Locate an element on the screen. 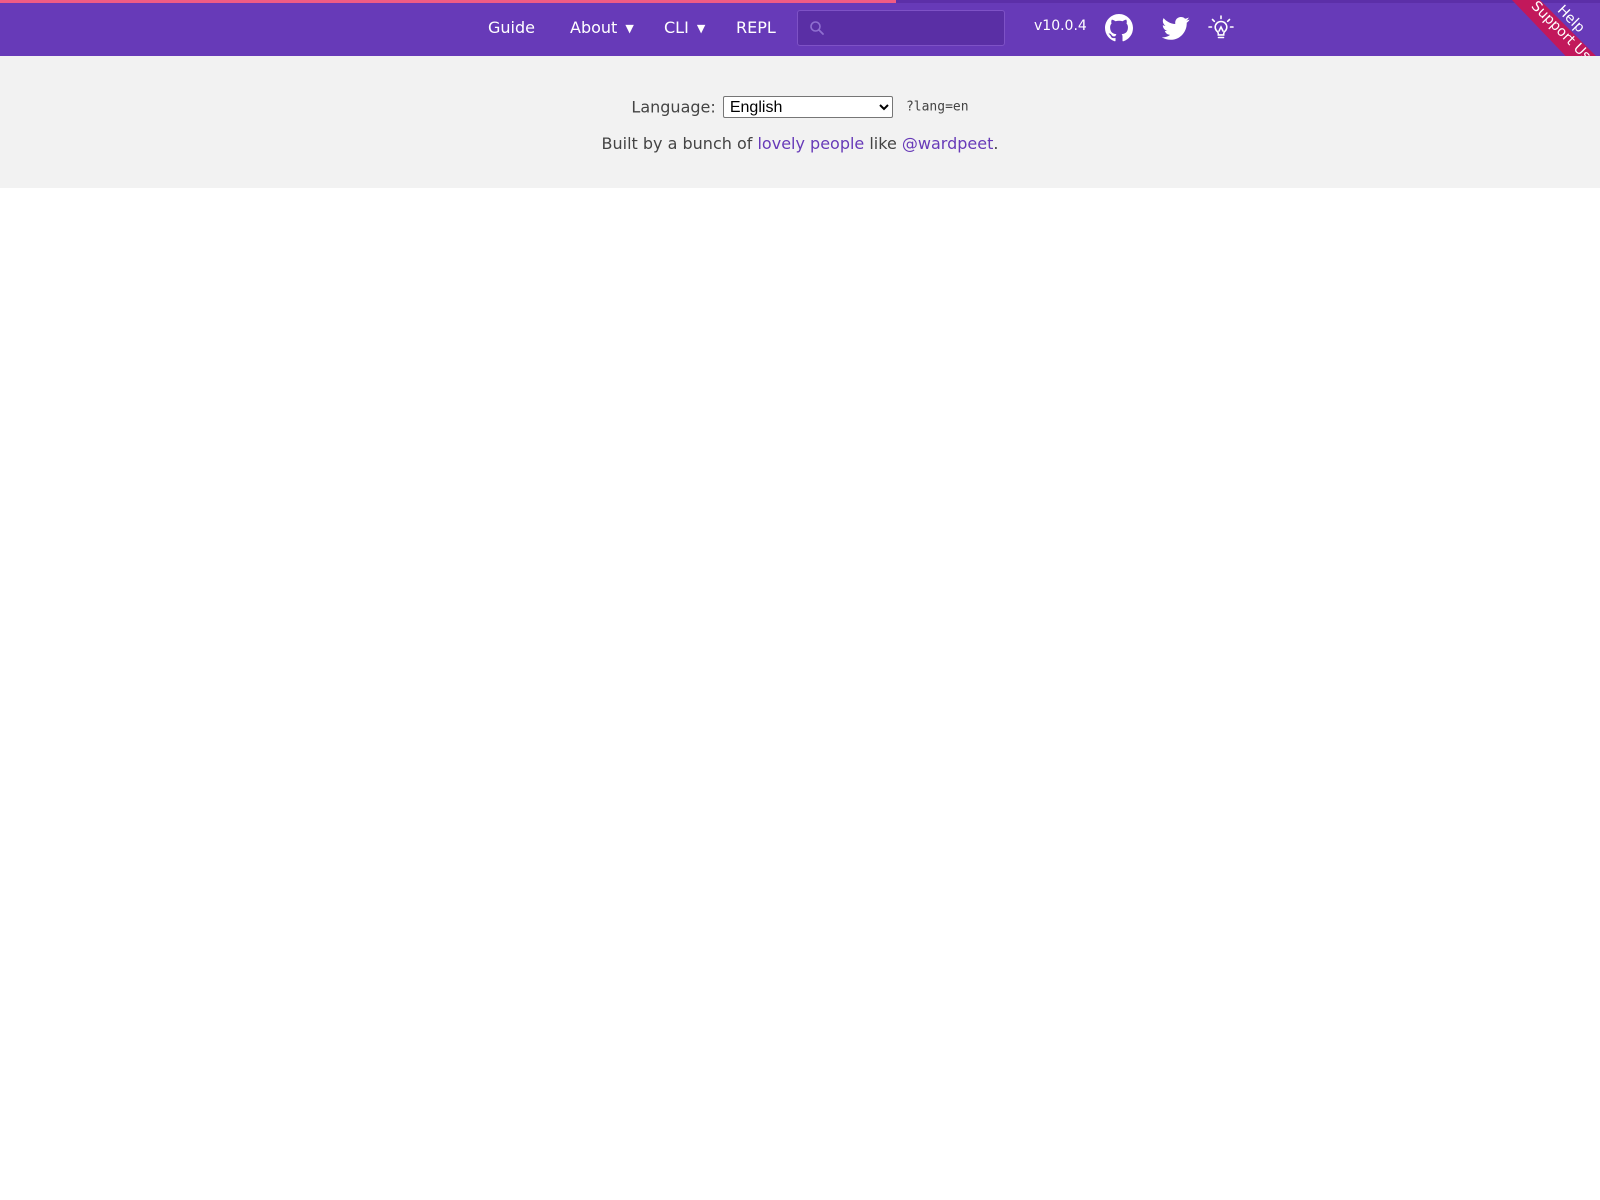  twitter-icon is located at coordinates (1176, 28).